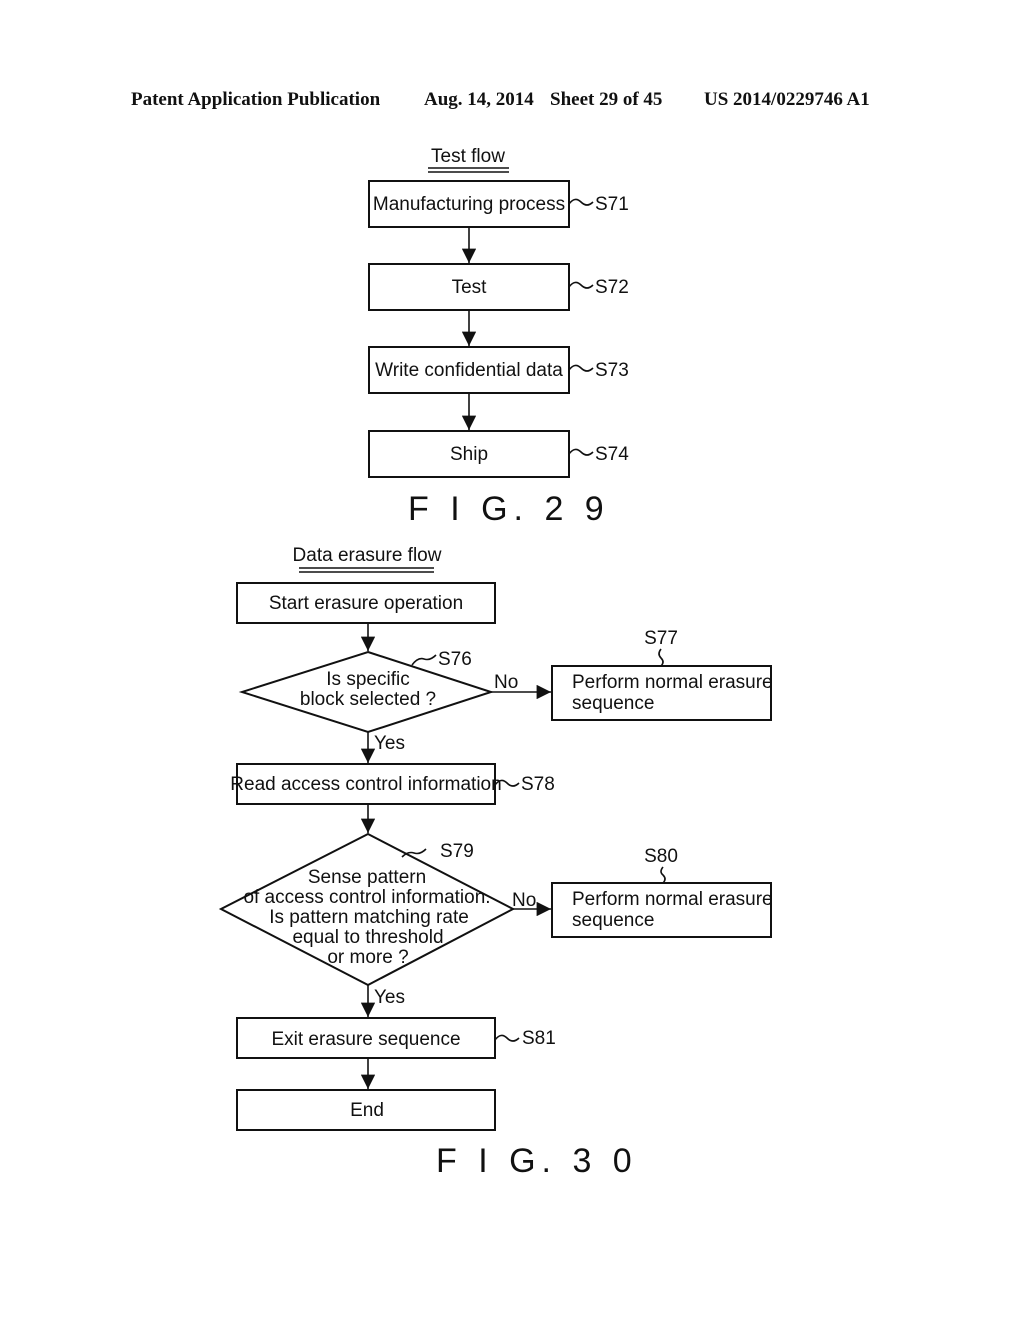 This screenshot has height=1320, width=1024. Describe the element at coordinates (661, 638) in the screenshot. I see `step-ref: S77` at that location.